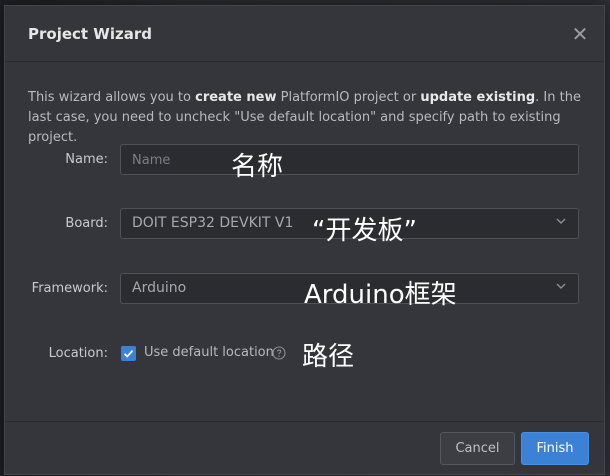  What do you see at coordinates (304, 34) in the screenshot?
I see `dialog-header: Project Wizard ✕` at bounding box center [304, 34].